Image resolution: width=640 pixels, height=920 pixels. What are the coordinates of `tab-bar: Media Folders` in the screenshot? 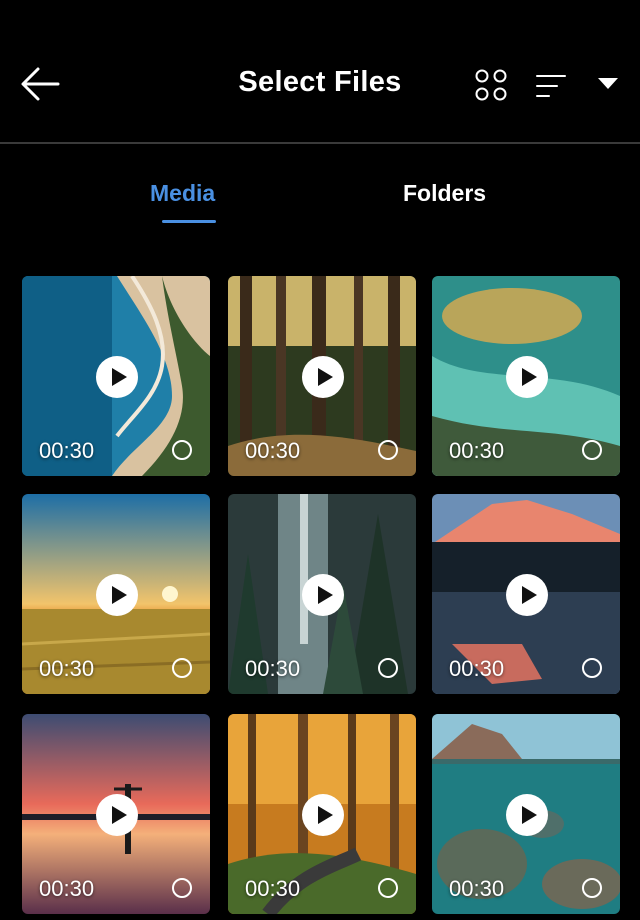 It's located at (320, 194).